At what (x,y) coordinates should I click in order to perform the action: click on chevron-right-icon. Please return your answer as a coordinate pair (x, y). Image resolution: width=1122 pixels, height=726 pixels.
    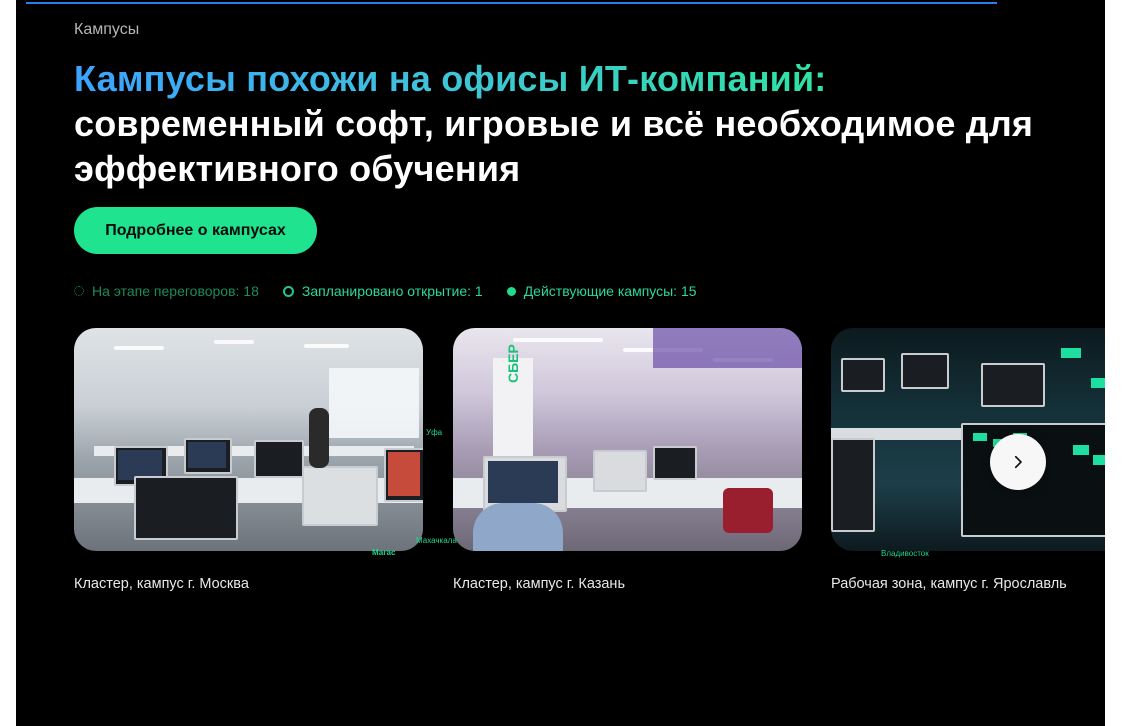
    Looking at the image, I should click on (1018, 462).